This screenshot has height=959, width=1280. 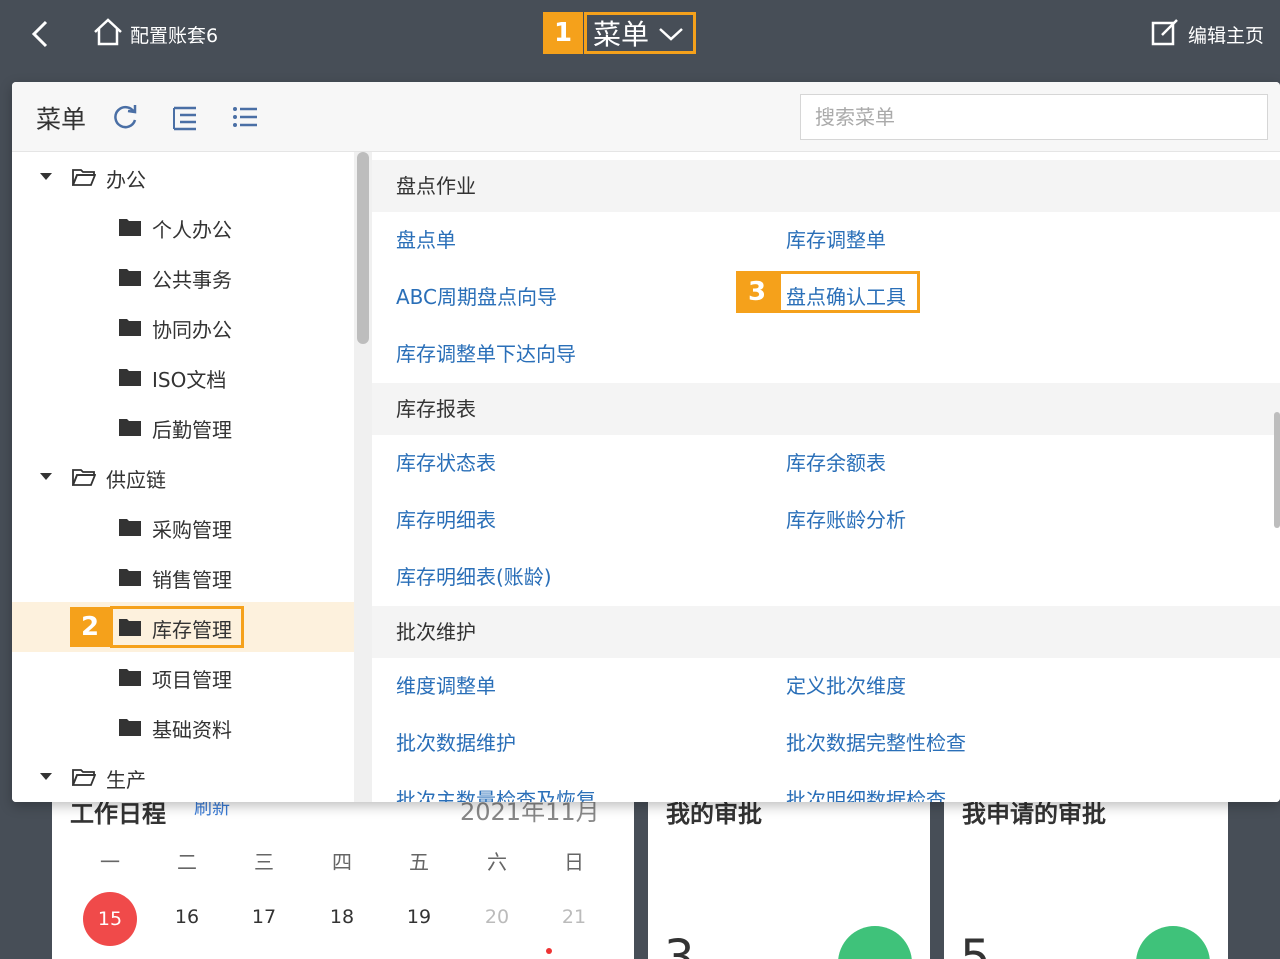 What do you see at coordinates (497, 862) in the screenshot?
I see `weekday-label: 六` at bounding box center [497, 862].